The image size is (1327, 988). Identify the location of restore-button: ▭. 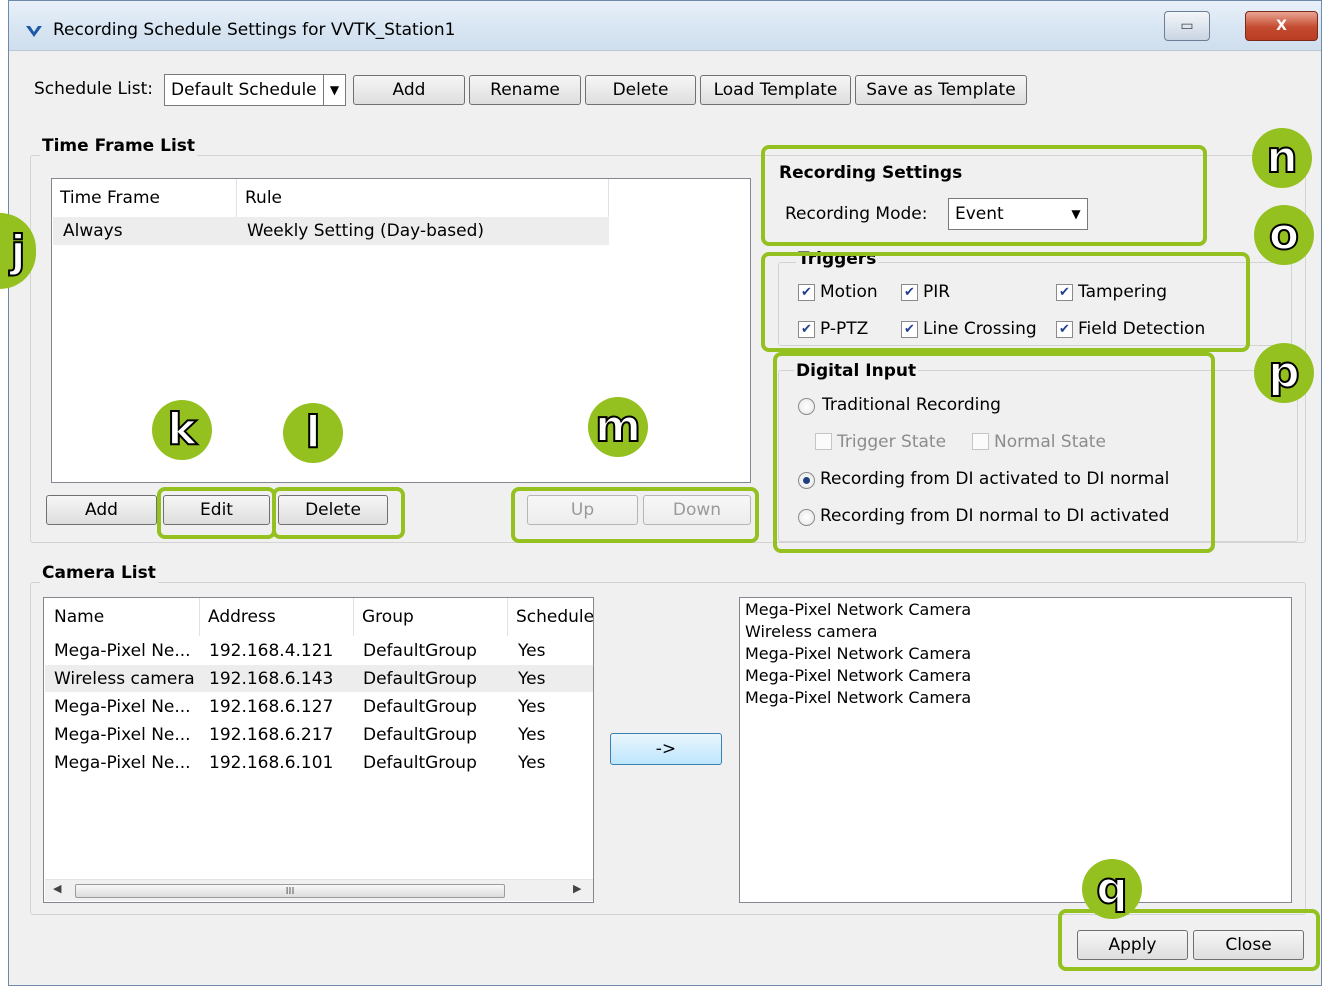
(1187, 26).